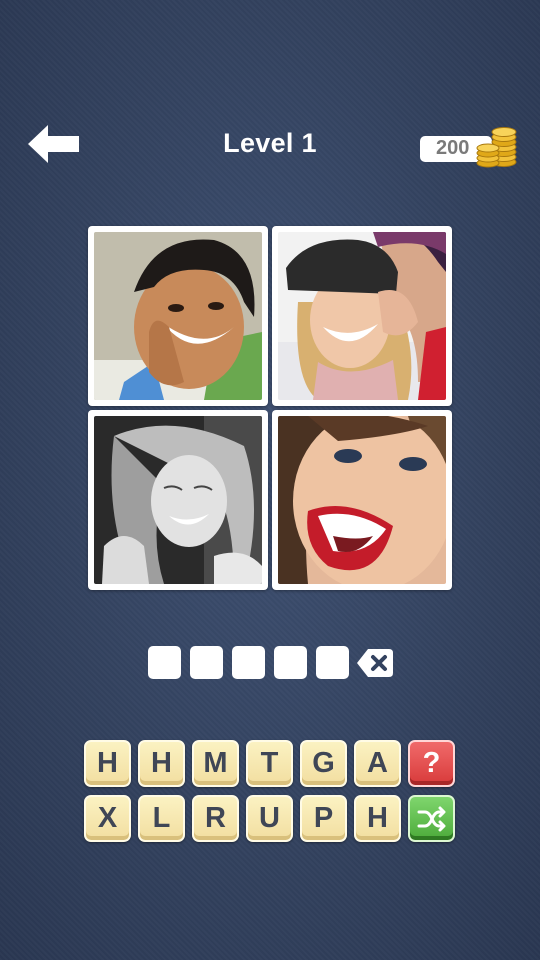 The height and width of the screenshot is (960, 540). I want to click on photo-woman-closeup, so click(362, 500).